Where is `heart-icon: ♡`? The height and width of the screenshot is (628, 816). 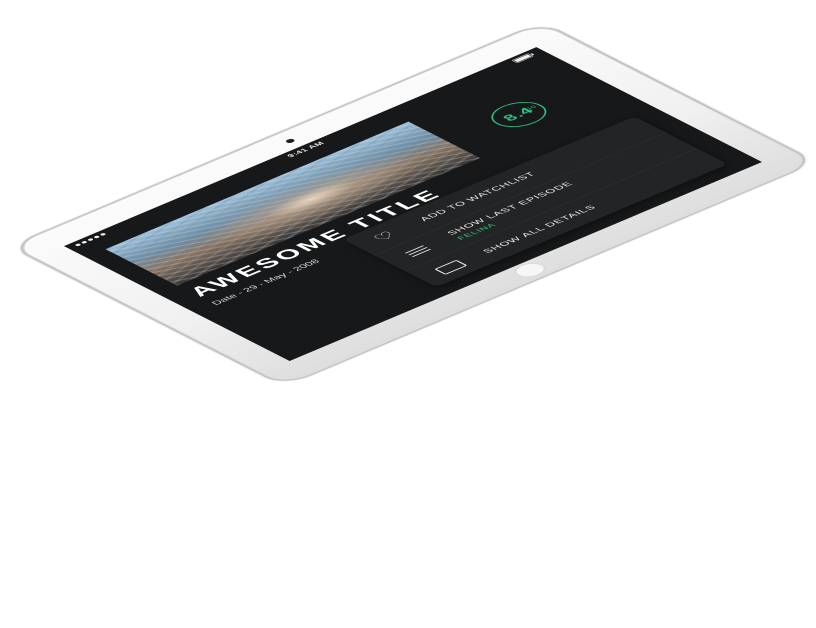 heart-icon: ♡ is located at coordinates (384, 236).